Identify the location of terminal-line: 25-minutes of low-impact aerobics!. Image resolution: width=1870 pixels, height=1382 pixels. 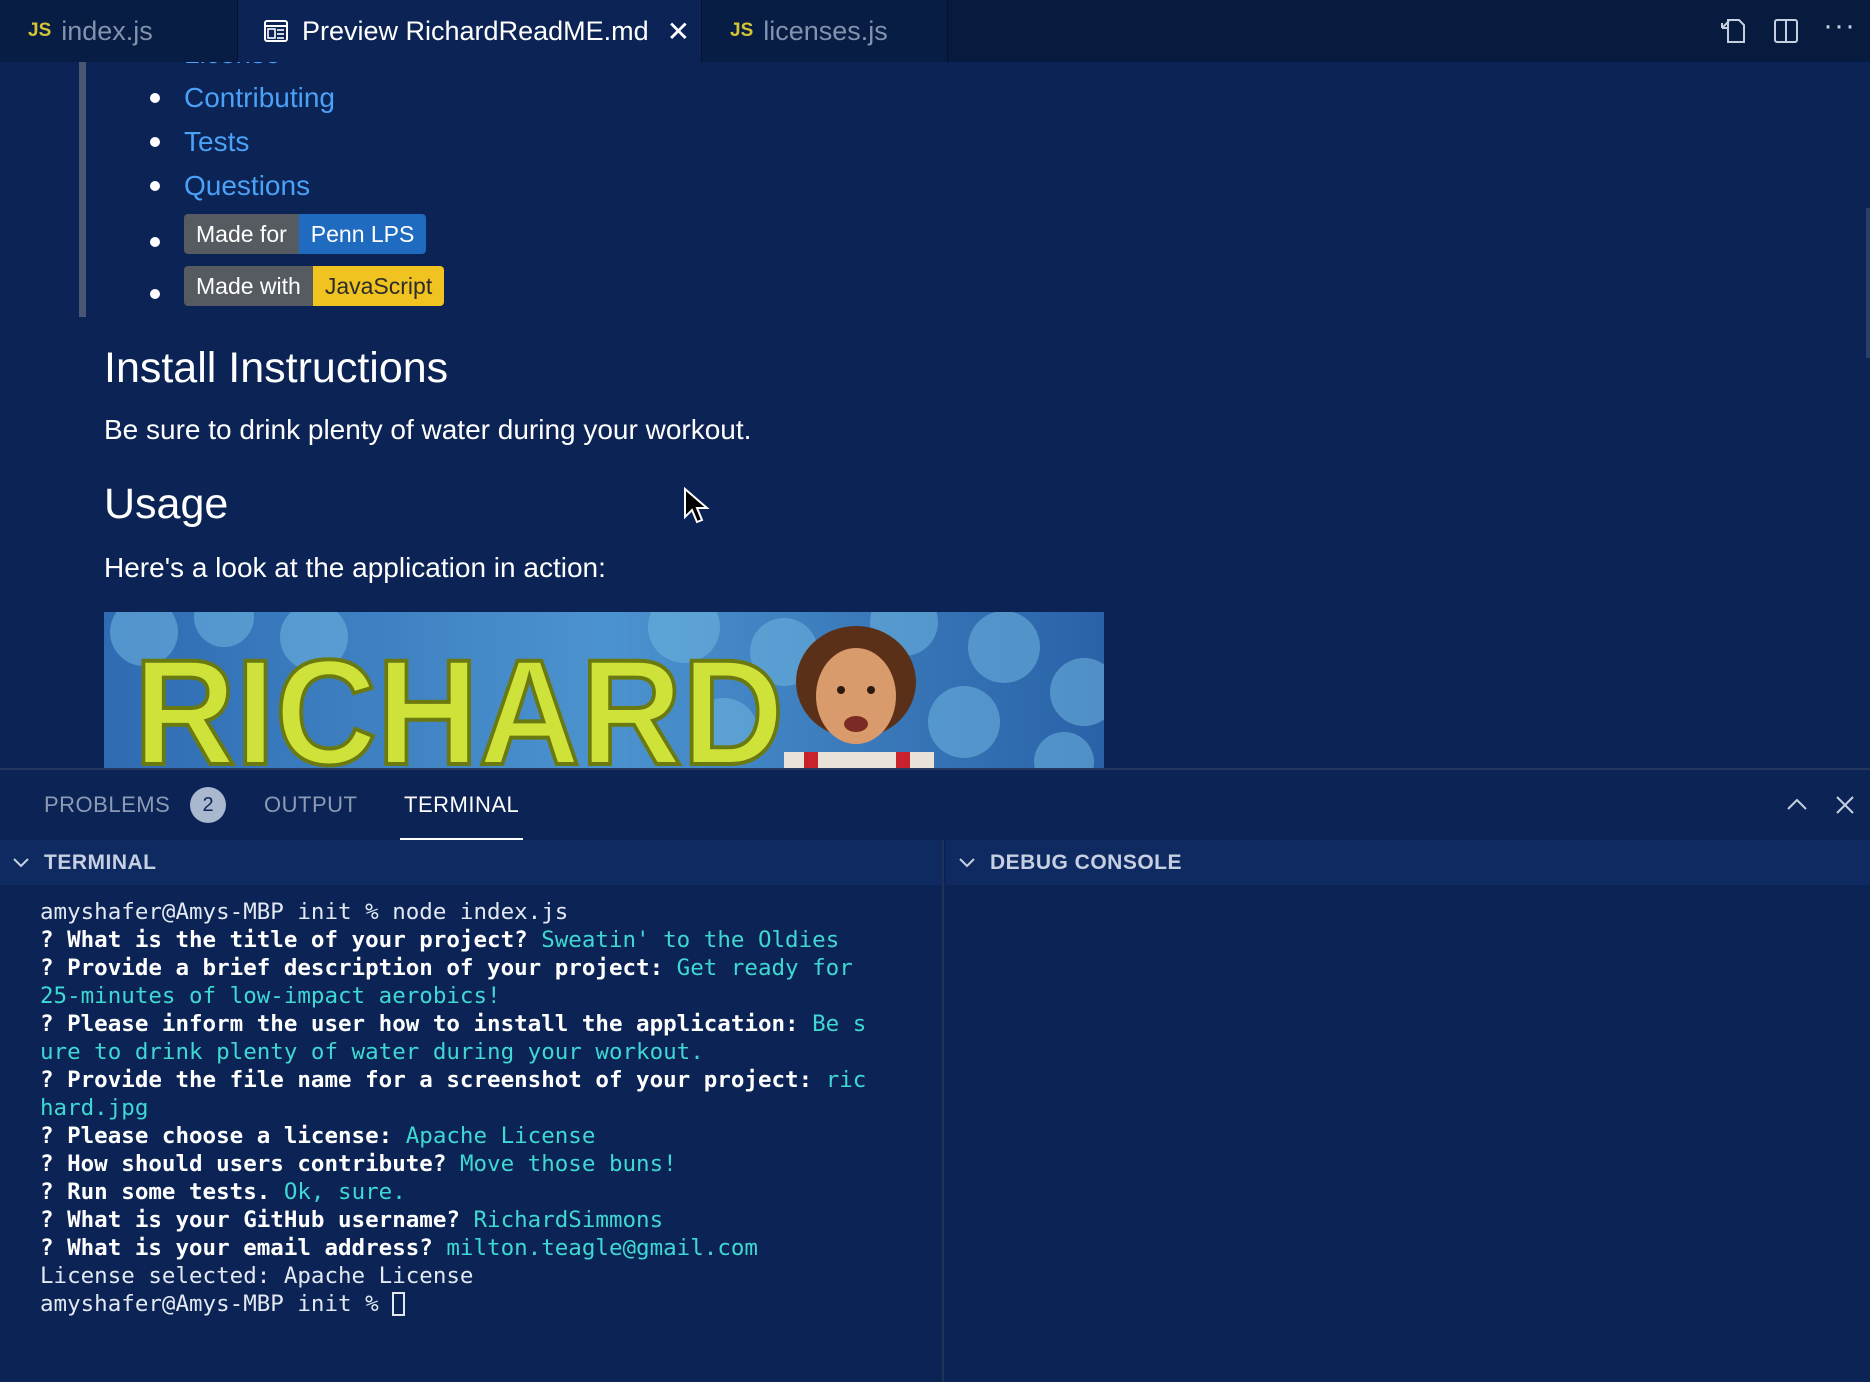
(453, 996).